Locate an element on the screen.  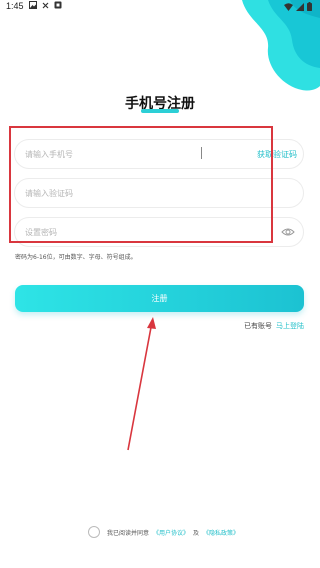
agreement-row: 我已阅读并同意 《用户协议》 及 《隐私政策》 is located at coordinates (163, 532).